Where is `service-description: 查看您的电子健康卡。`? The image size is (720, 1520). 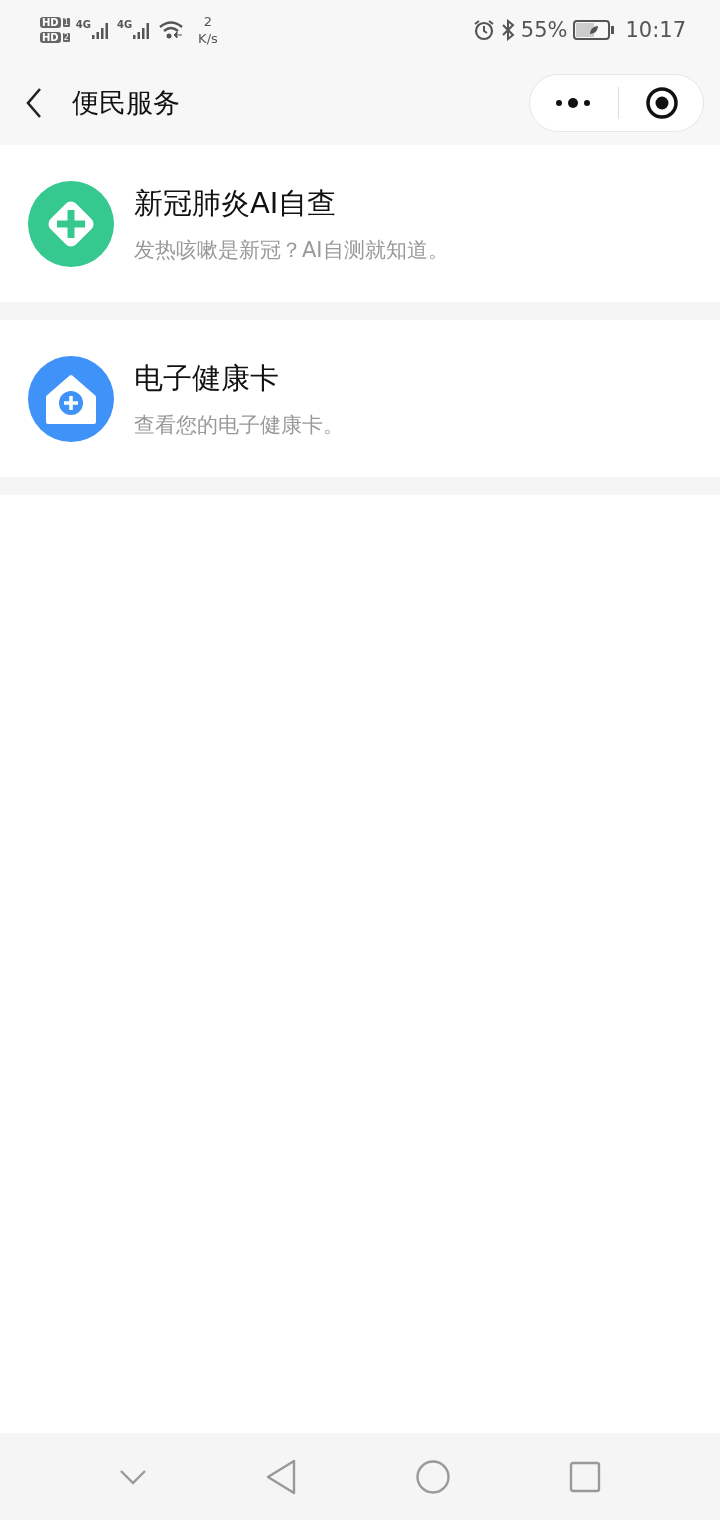 service-description: 查看您的电子健康卡。 is located at coordinates (239, 425).